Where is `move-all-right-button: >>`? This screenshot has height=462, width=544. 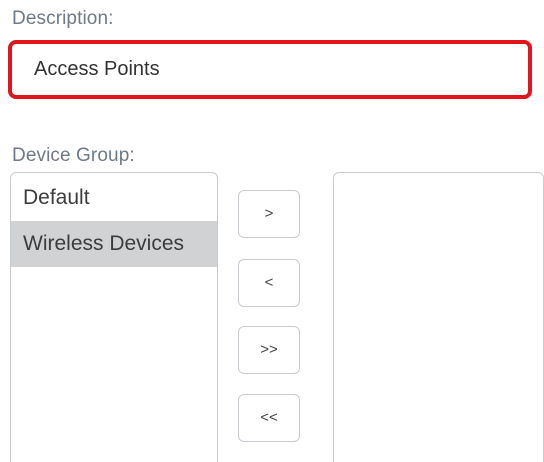
move-all-right-button: >> is located at coordinates (269, 350).